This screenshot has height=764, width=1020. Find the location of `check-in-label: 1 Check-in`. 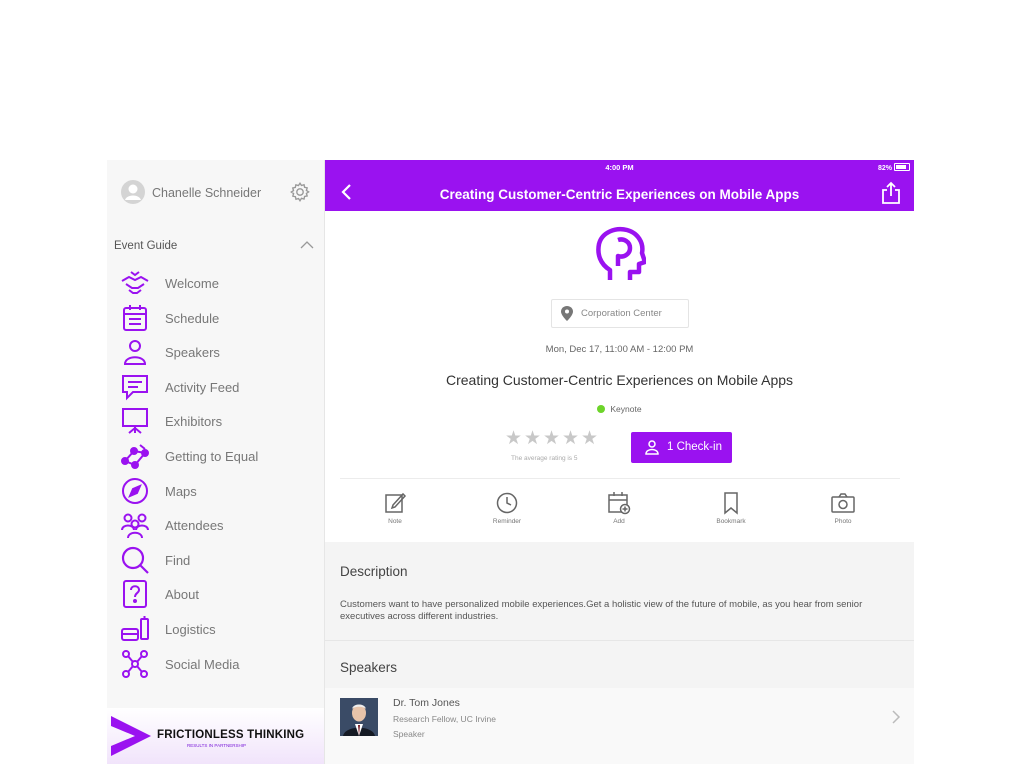

check-in-label: 1 Check-in is located at coordinates (694, 447).